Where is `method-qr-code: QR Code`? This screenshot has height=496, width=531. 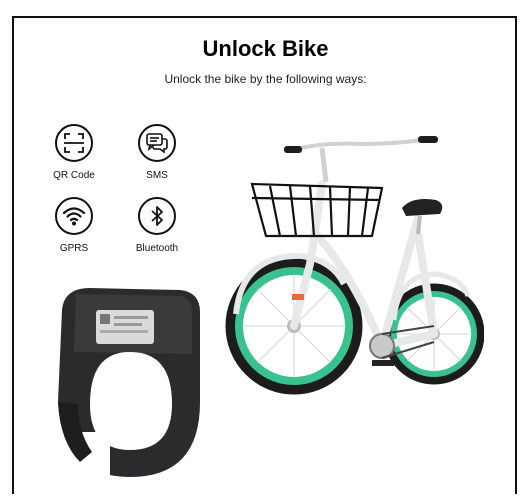 method-qr-code: QR Code is located at coordinates (74, 152).